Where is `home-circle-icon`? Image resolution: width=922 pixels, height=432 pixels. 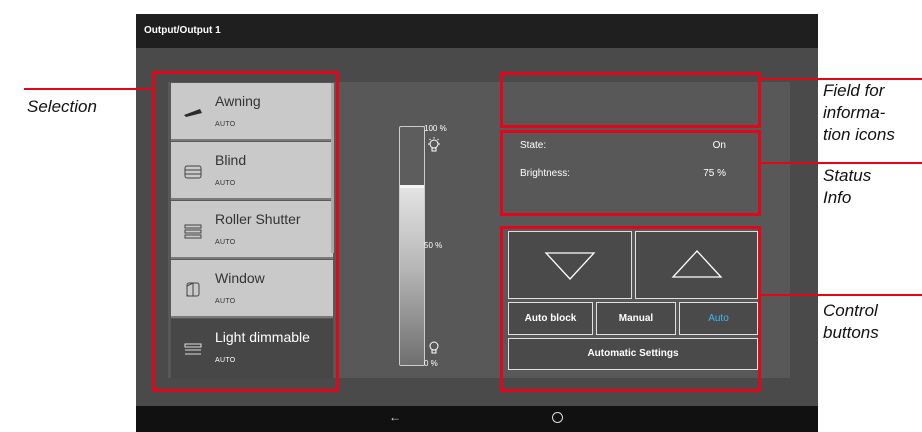
home-circle-icon is located at coordinates (557, 417).